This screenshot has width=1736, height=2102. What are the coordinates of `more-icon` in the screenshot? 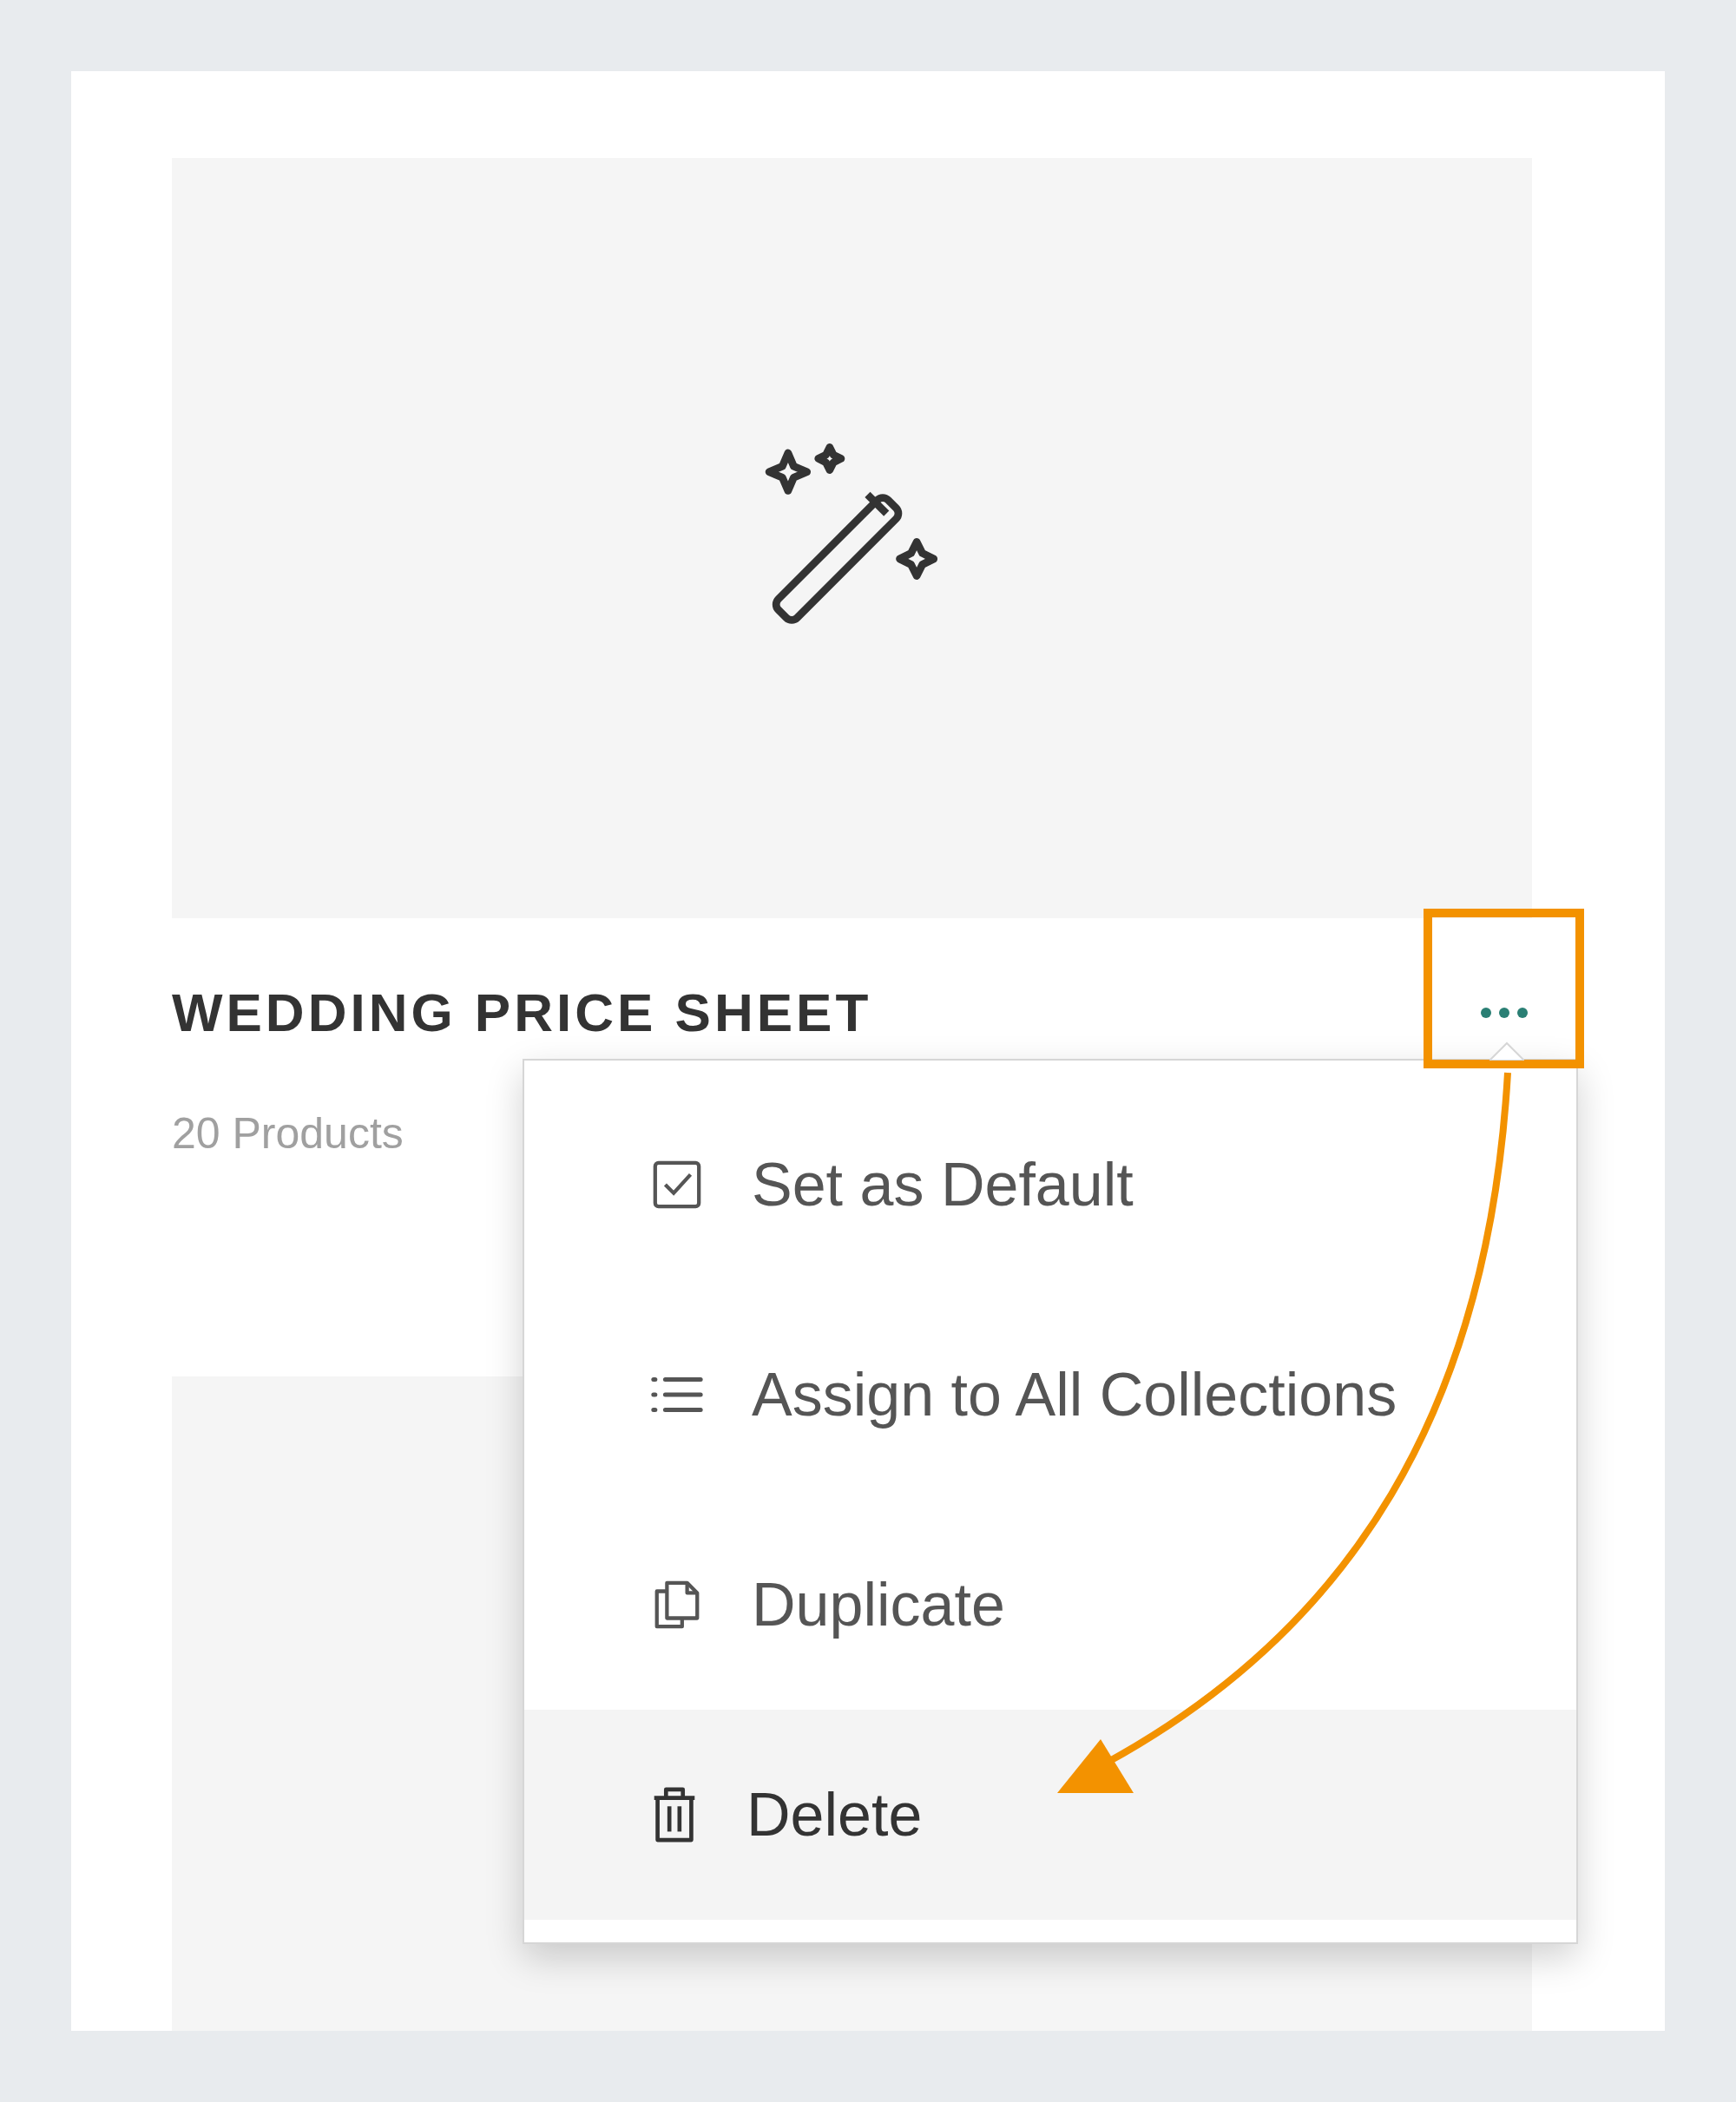 It's located at (1504, 1013).